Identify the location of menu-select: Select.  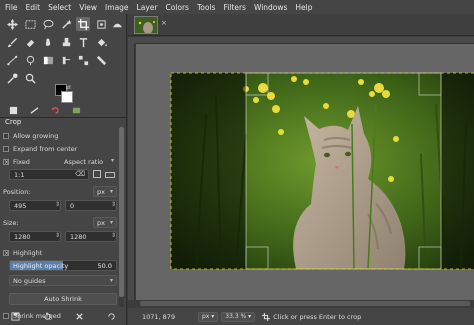
(59, 7).